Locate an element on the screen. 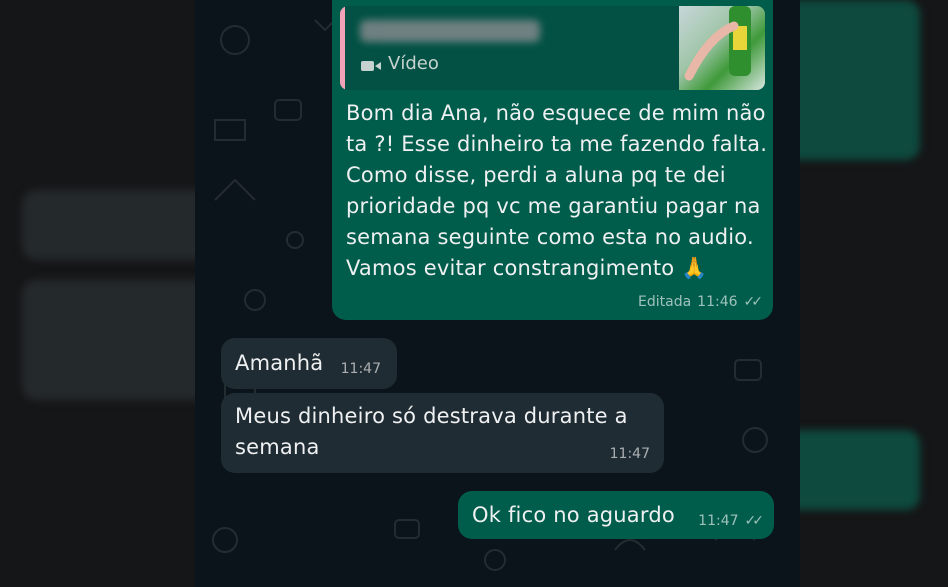 The width and height of the screenshot is (948, 587). message-line: prioridade pq vc me garantiu pagar na is located at coordinates (553, 206).